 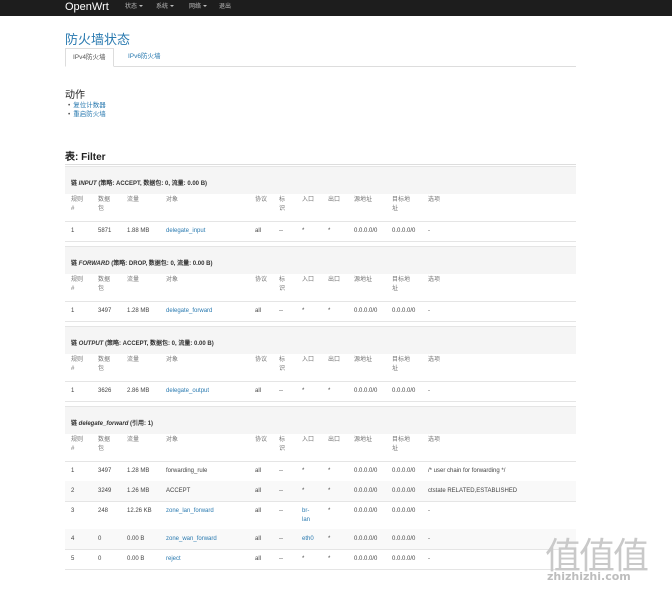 What do you see at coordinates (77, 440) in the screenshot?
I see `column-header-line: 规则` at bounding box center [77, 440].